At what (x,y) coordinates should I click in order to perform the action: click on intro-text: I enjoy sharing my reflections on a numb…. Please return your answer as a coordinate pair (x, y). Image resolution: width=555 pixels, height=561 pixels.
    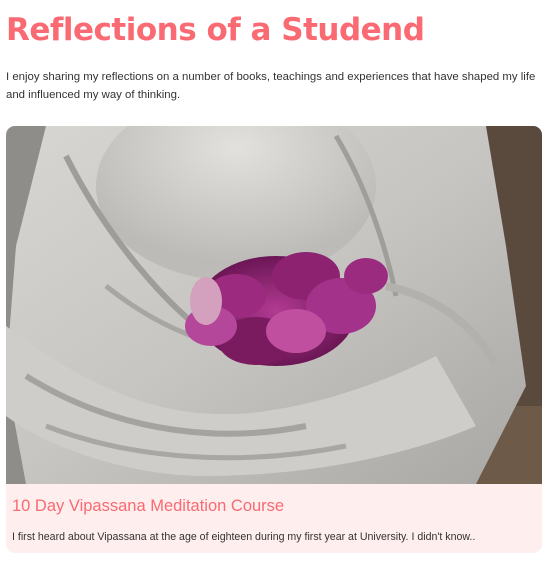
    Looking at the image, I should click on (271, 86).